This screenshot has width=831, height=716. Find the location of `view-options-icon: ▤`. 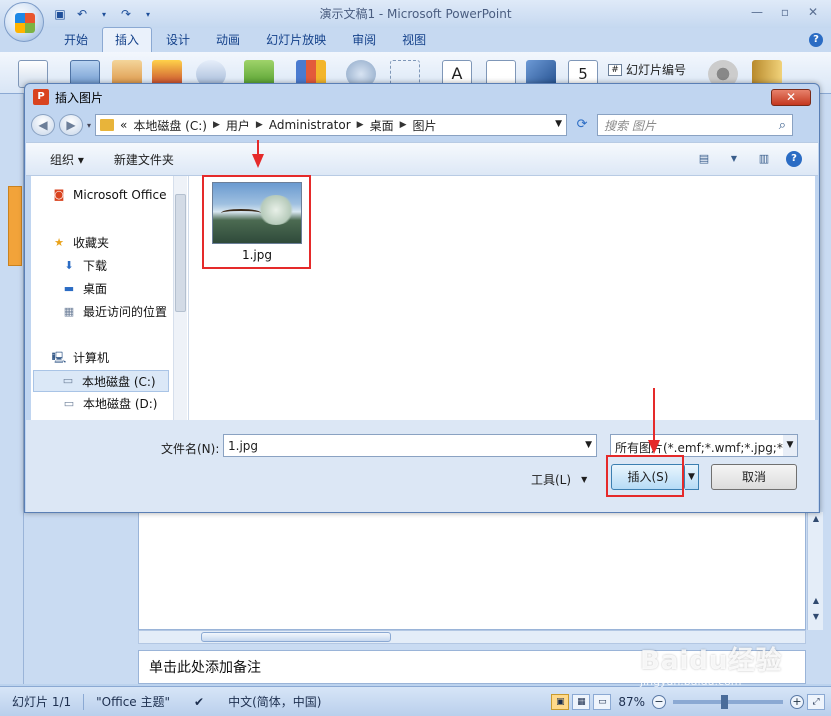

view-options-icon: ▤ is located at coordinates (704, 159).